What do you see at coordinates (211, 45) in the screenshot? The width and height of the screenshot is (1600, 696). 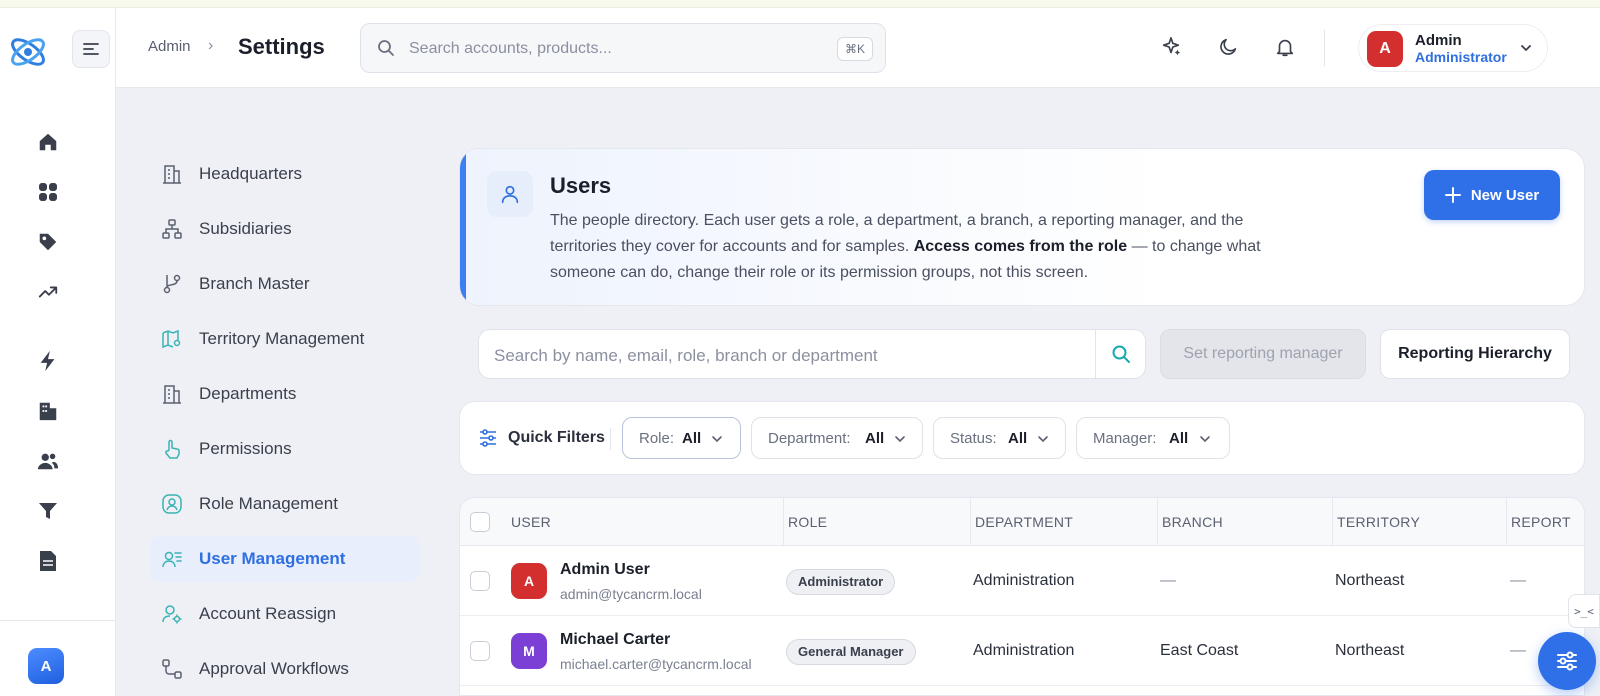 I see `breadcrumb-chevron-icon: ›` at bounding box center [211, 45].